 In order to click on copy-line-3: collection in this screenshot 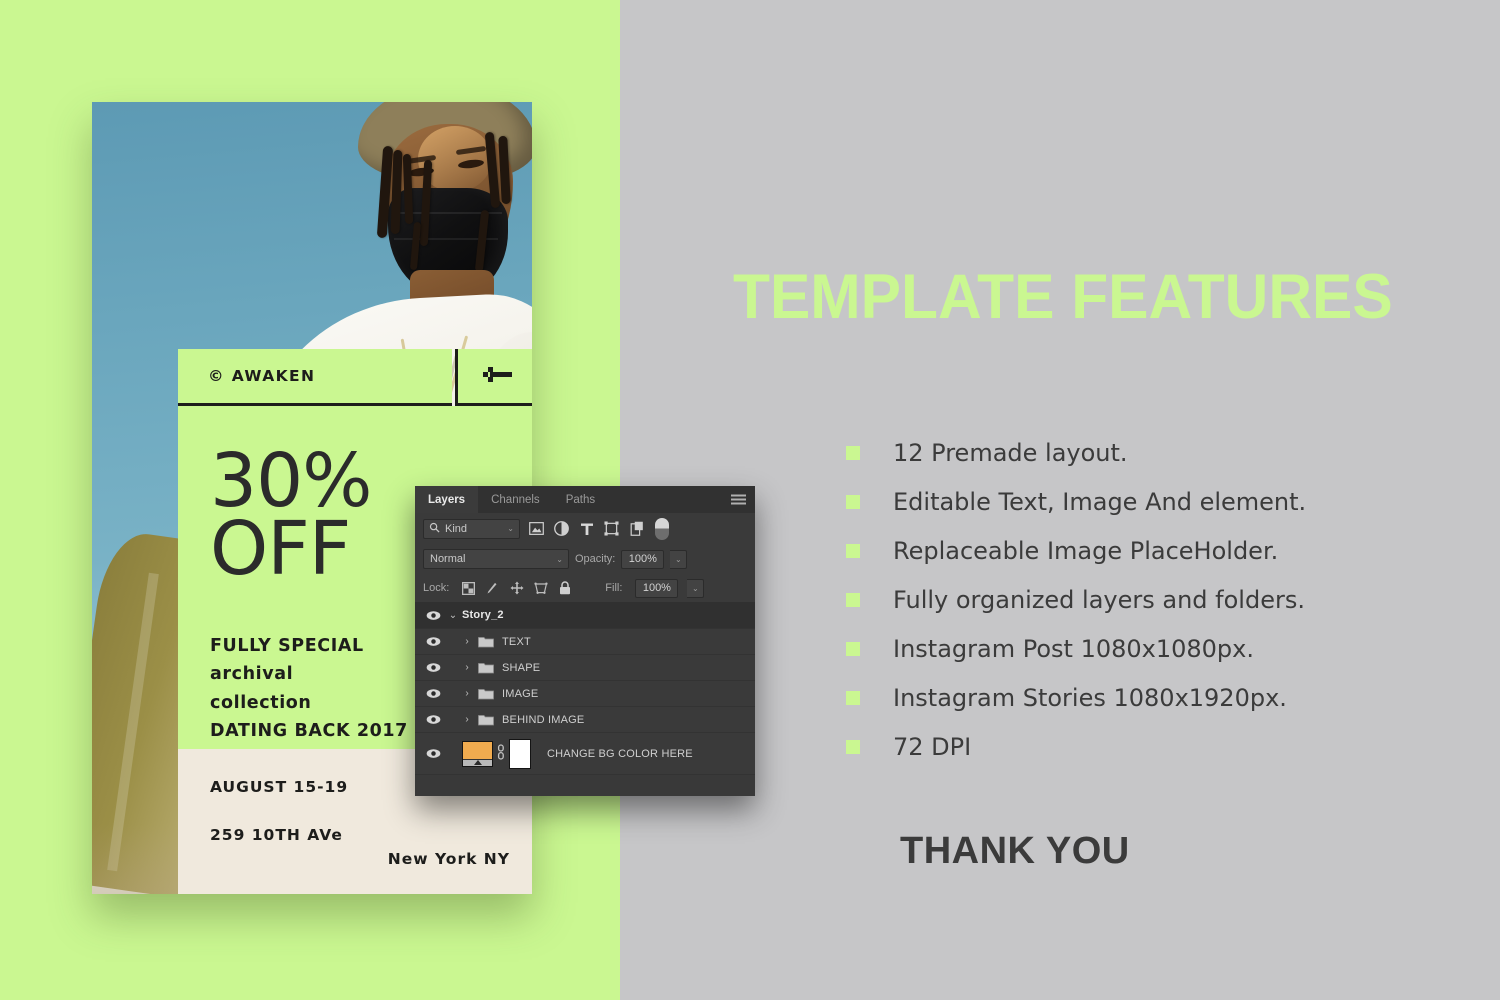, I will do `click(261, 702)`.